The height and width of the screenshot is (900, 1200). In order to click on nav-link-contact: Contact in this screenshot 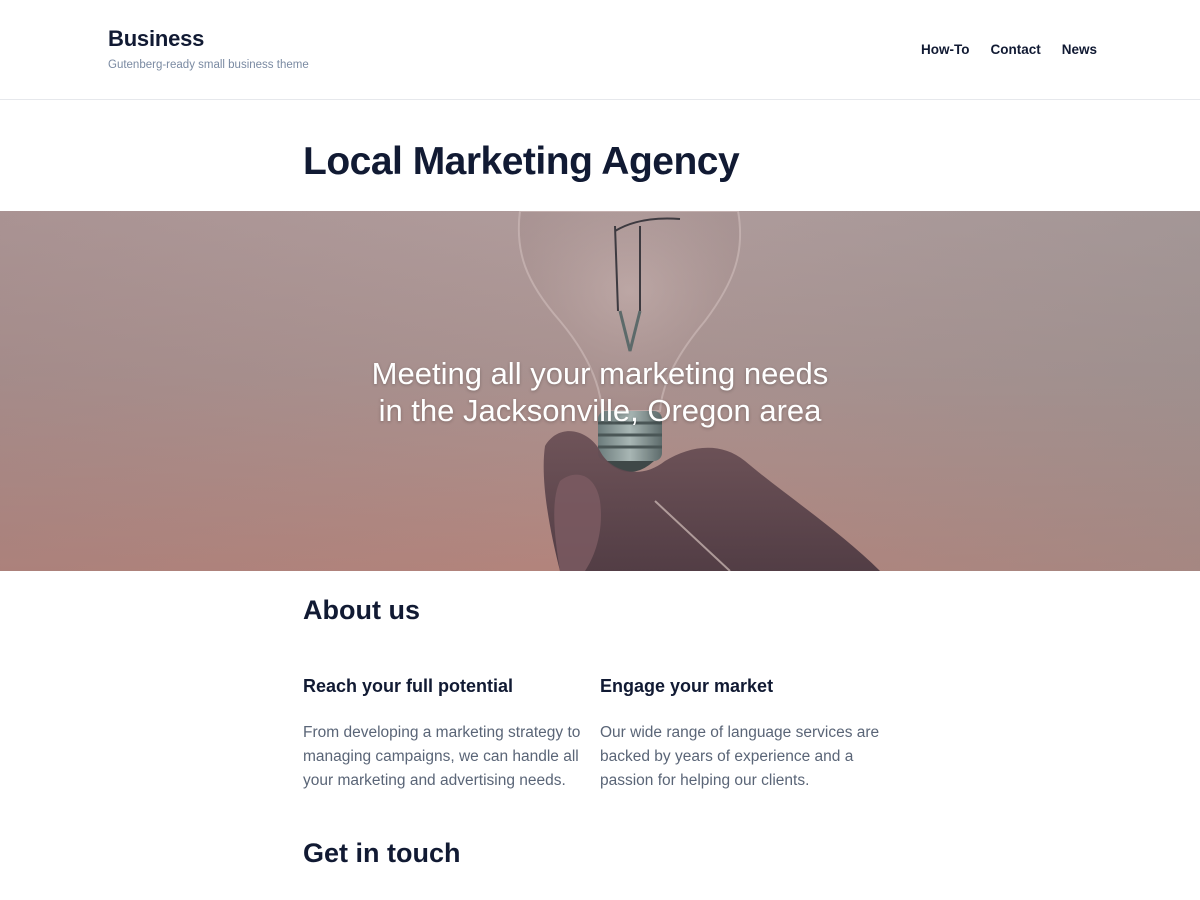, I will do `click(1015, 49)`.